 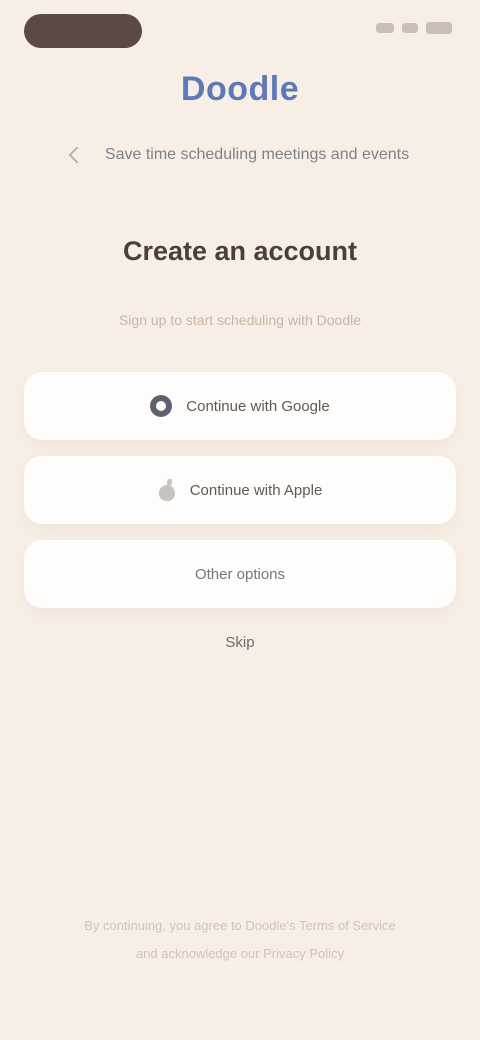 What do you see at coordinates (240, 642) in the screenshot?
I see `skip-link: Skip` at bounding box center [240, 642].